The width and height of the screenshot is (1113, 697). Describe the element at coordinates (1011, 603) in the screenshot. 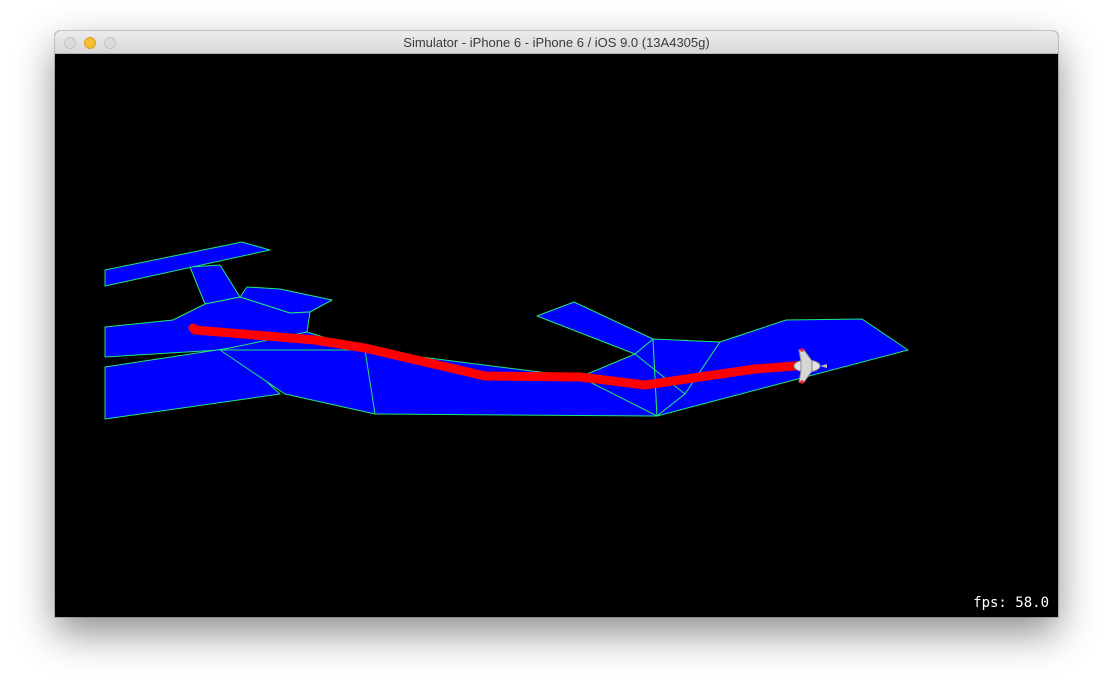

I see `fps-counter: fps: 58.0` at that location.